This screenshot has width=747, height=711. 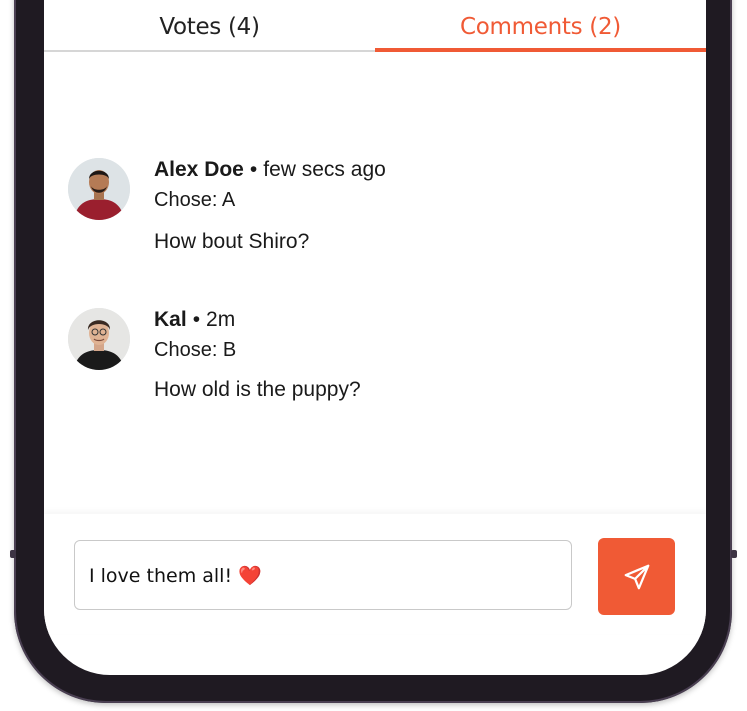 What do you see at coordinates (195, 200) in the screenshot?
I see `comment-choice: Chose: A` at bounding box center [195, 200].